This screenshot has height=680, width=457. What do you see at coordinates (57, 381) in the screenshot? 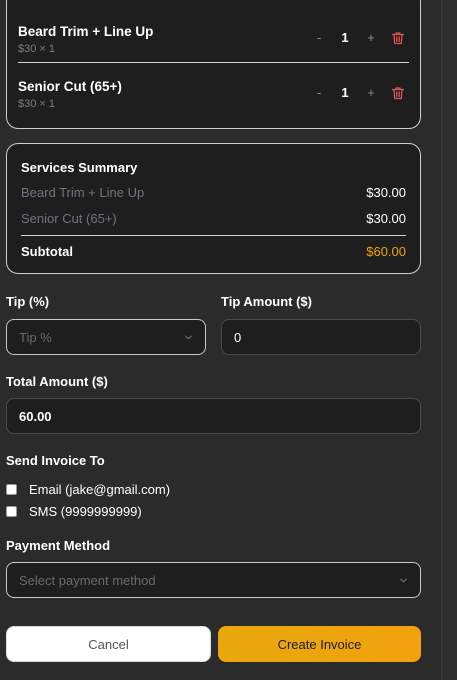
I see `total-amount-label: Total Amount ($)` at bounding box center [57, 381].